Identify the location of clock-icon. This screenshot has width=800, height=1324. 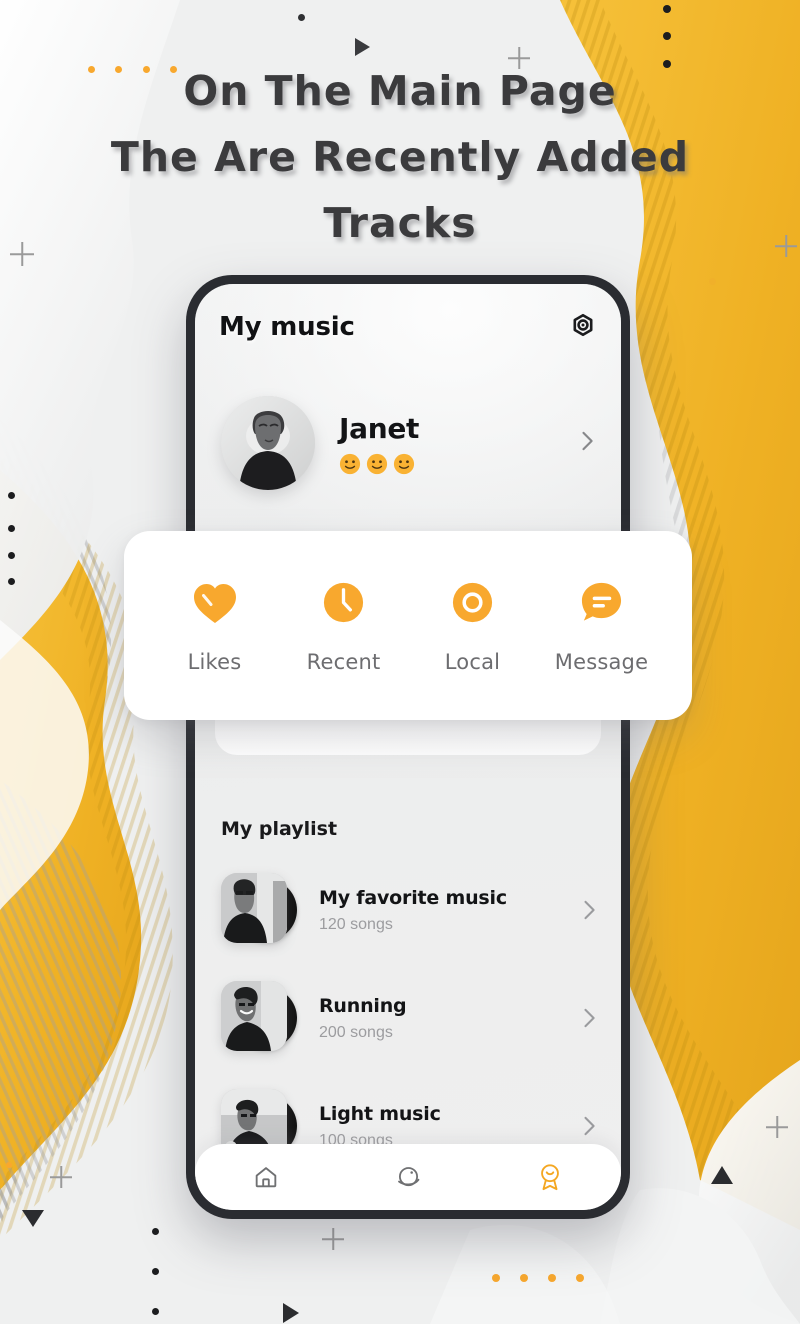
(343, 603).